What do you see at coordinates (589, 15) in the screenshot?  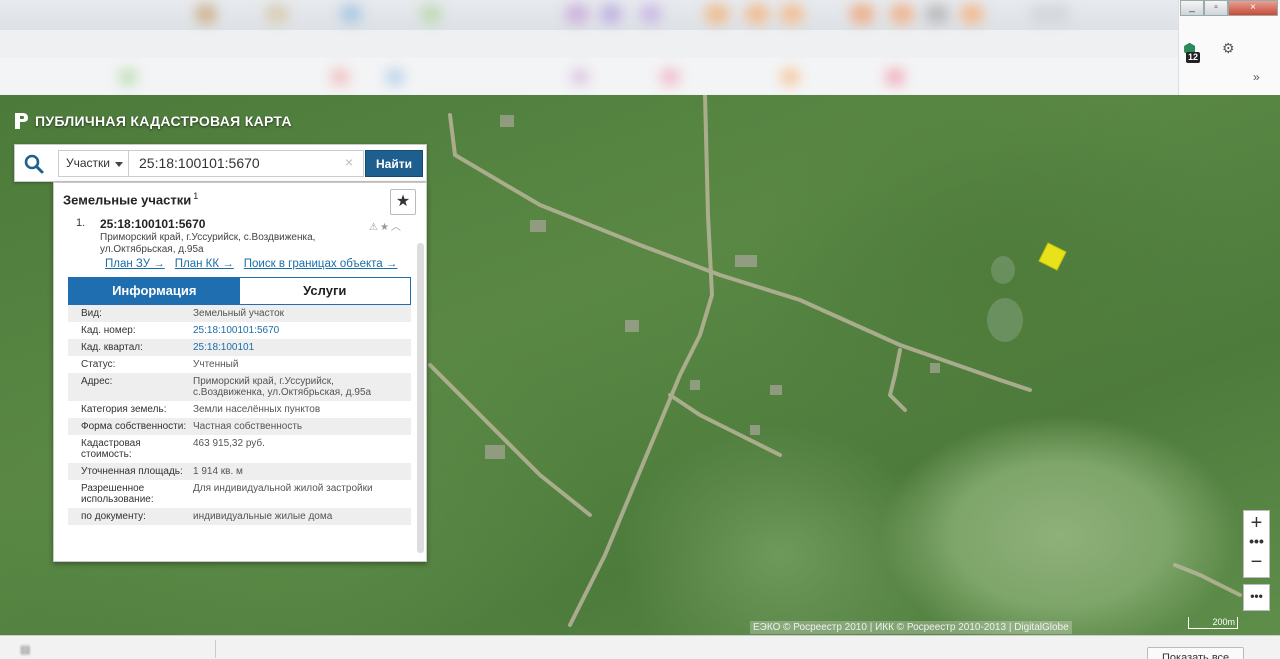 I see `browser-tab-strip` at bounding box center [589, 15].